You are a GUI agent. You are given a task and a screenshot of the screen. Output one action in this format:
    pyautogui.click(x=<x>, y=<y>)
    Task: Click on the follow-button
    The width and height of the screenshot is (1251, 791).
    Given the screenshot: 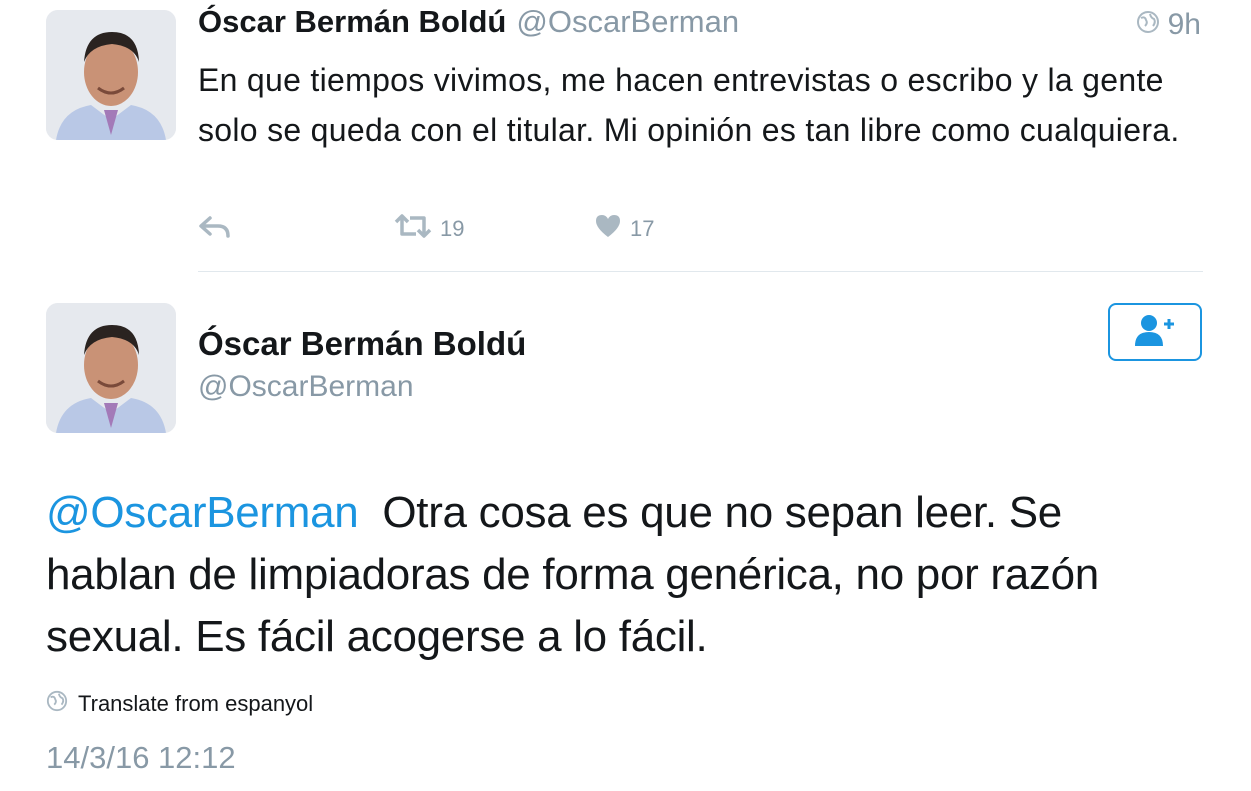 What is the action you would take?
    pyautogui.click(x=1155, y=332)
    